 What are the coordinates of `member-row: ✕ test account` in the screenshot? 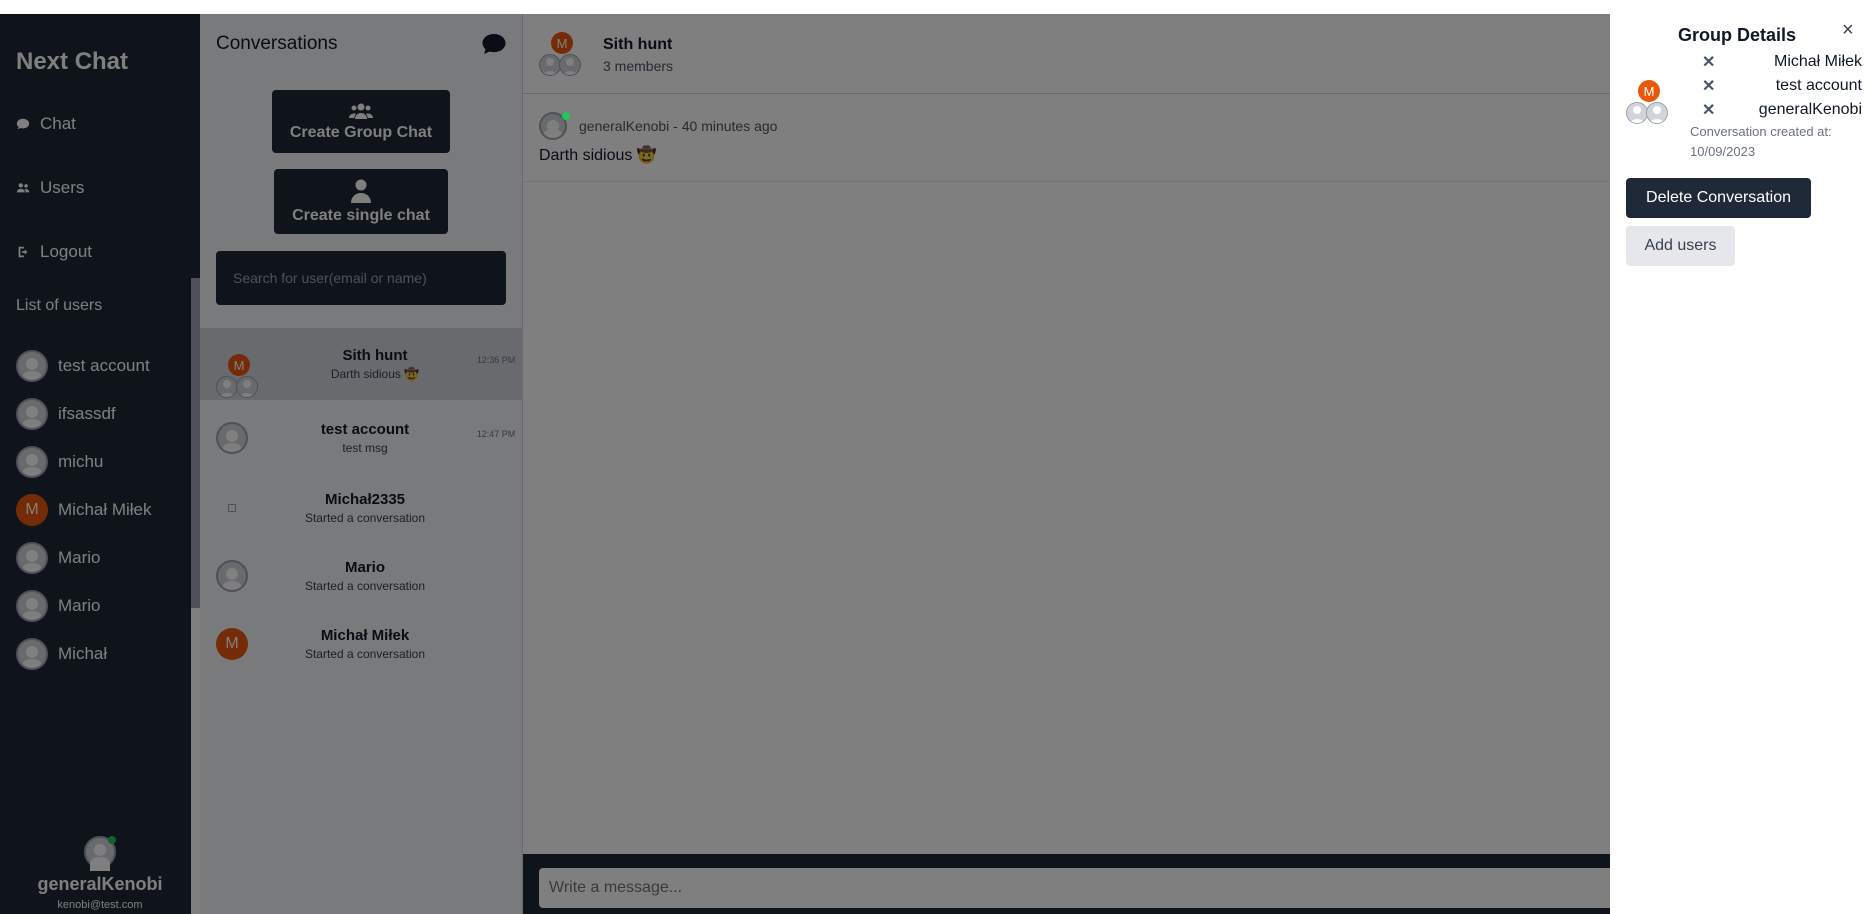 It's located at (1776, 86).